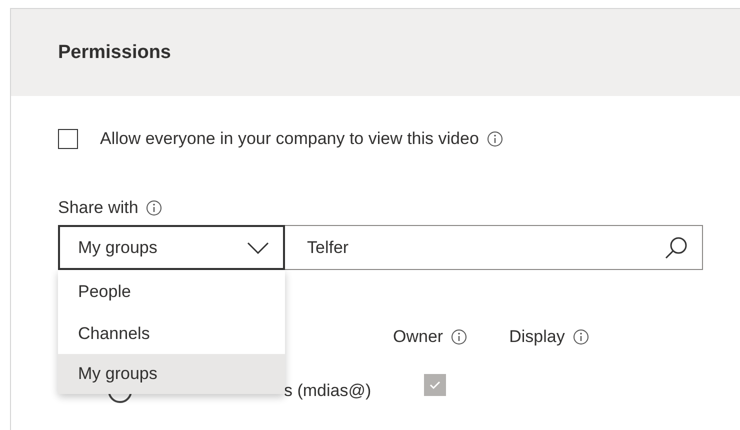  Describe the element at coordinates (328, 391) in the screenshot. I see `member-name: s (mdias@)` at that location.